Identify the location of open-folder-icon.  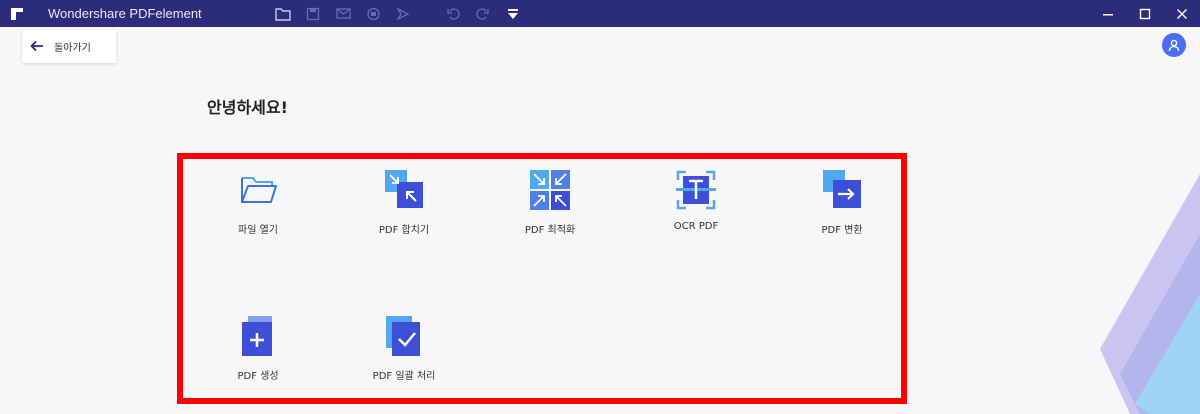
(259, 190).